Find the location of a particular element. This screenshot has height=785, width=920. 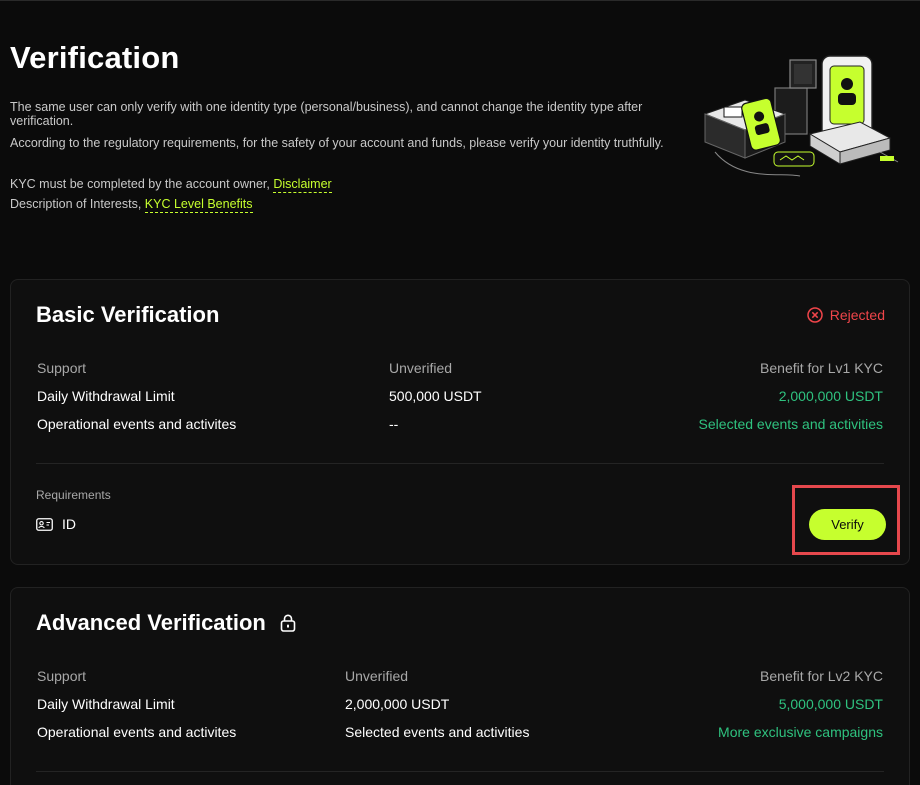

table-header: Support Unverified Benefit for Lv1 KYC is located at coordinates (460, 374).